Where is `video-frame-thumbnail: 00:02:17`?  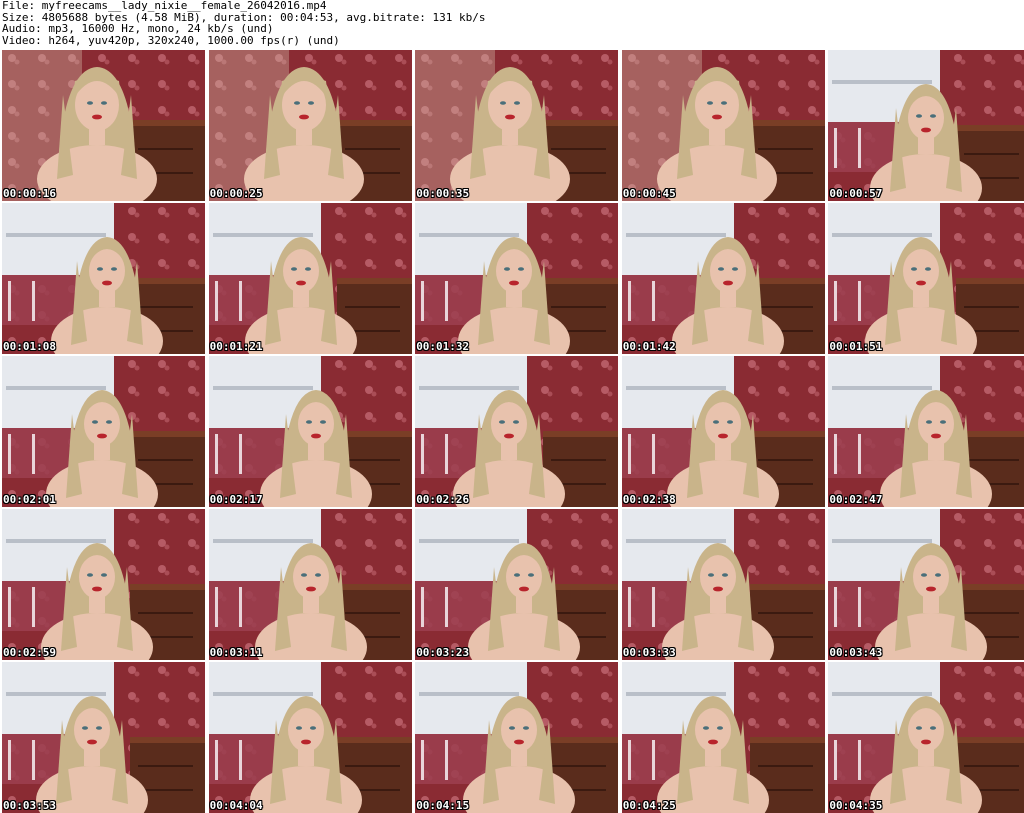
video-frame-thumbnail: 00:02:17 is located at coordinates (310, 431).